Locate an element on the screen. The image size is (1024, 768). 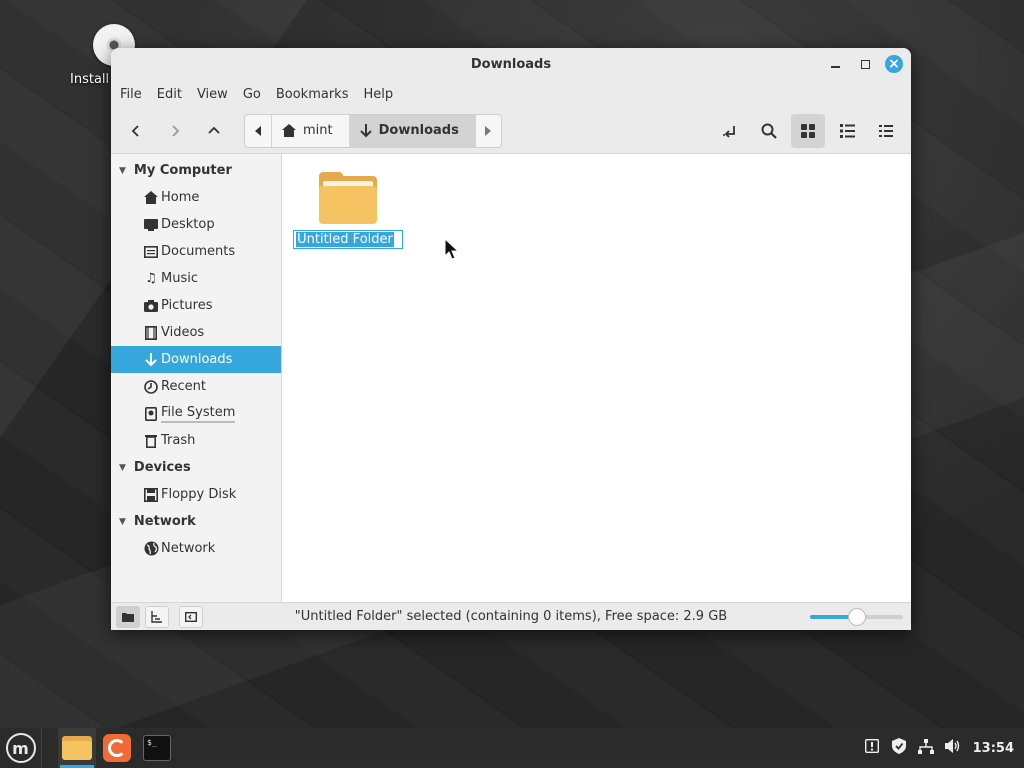
mint-logo-icon: m is located at coordinates (20, 748).